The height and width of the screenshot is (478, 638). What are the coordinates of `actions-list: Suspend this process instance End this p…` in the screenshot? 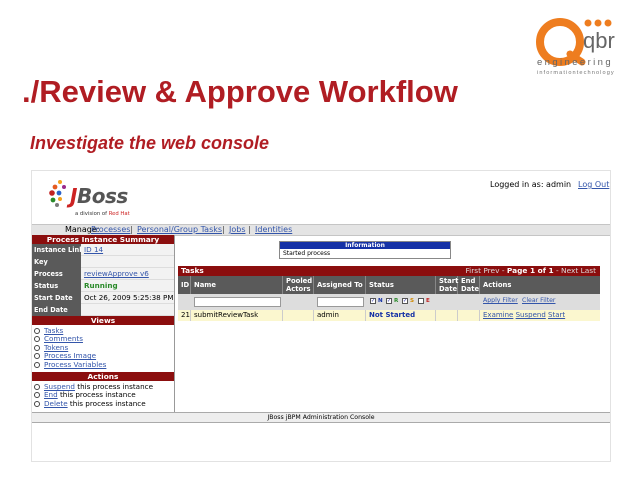 It's located at (93, 395).